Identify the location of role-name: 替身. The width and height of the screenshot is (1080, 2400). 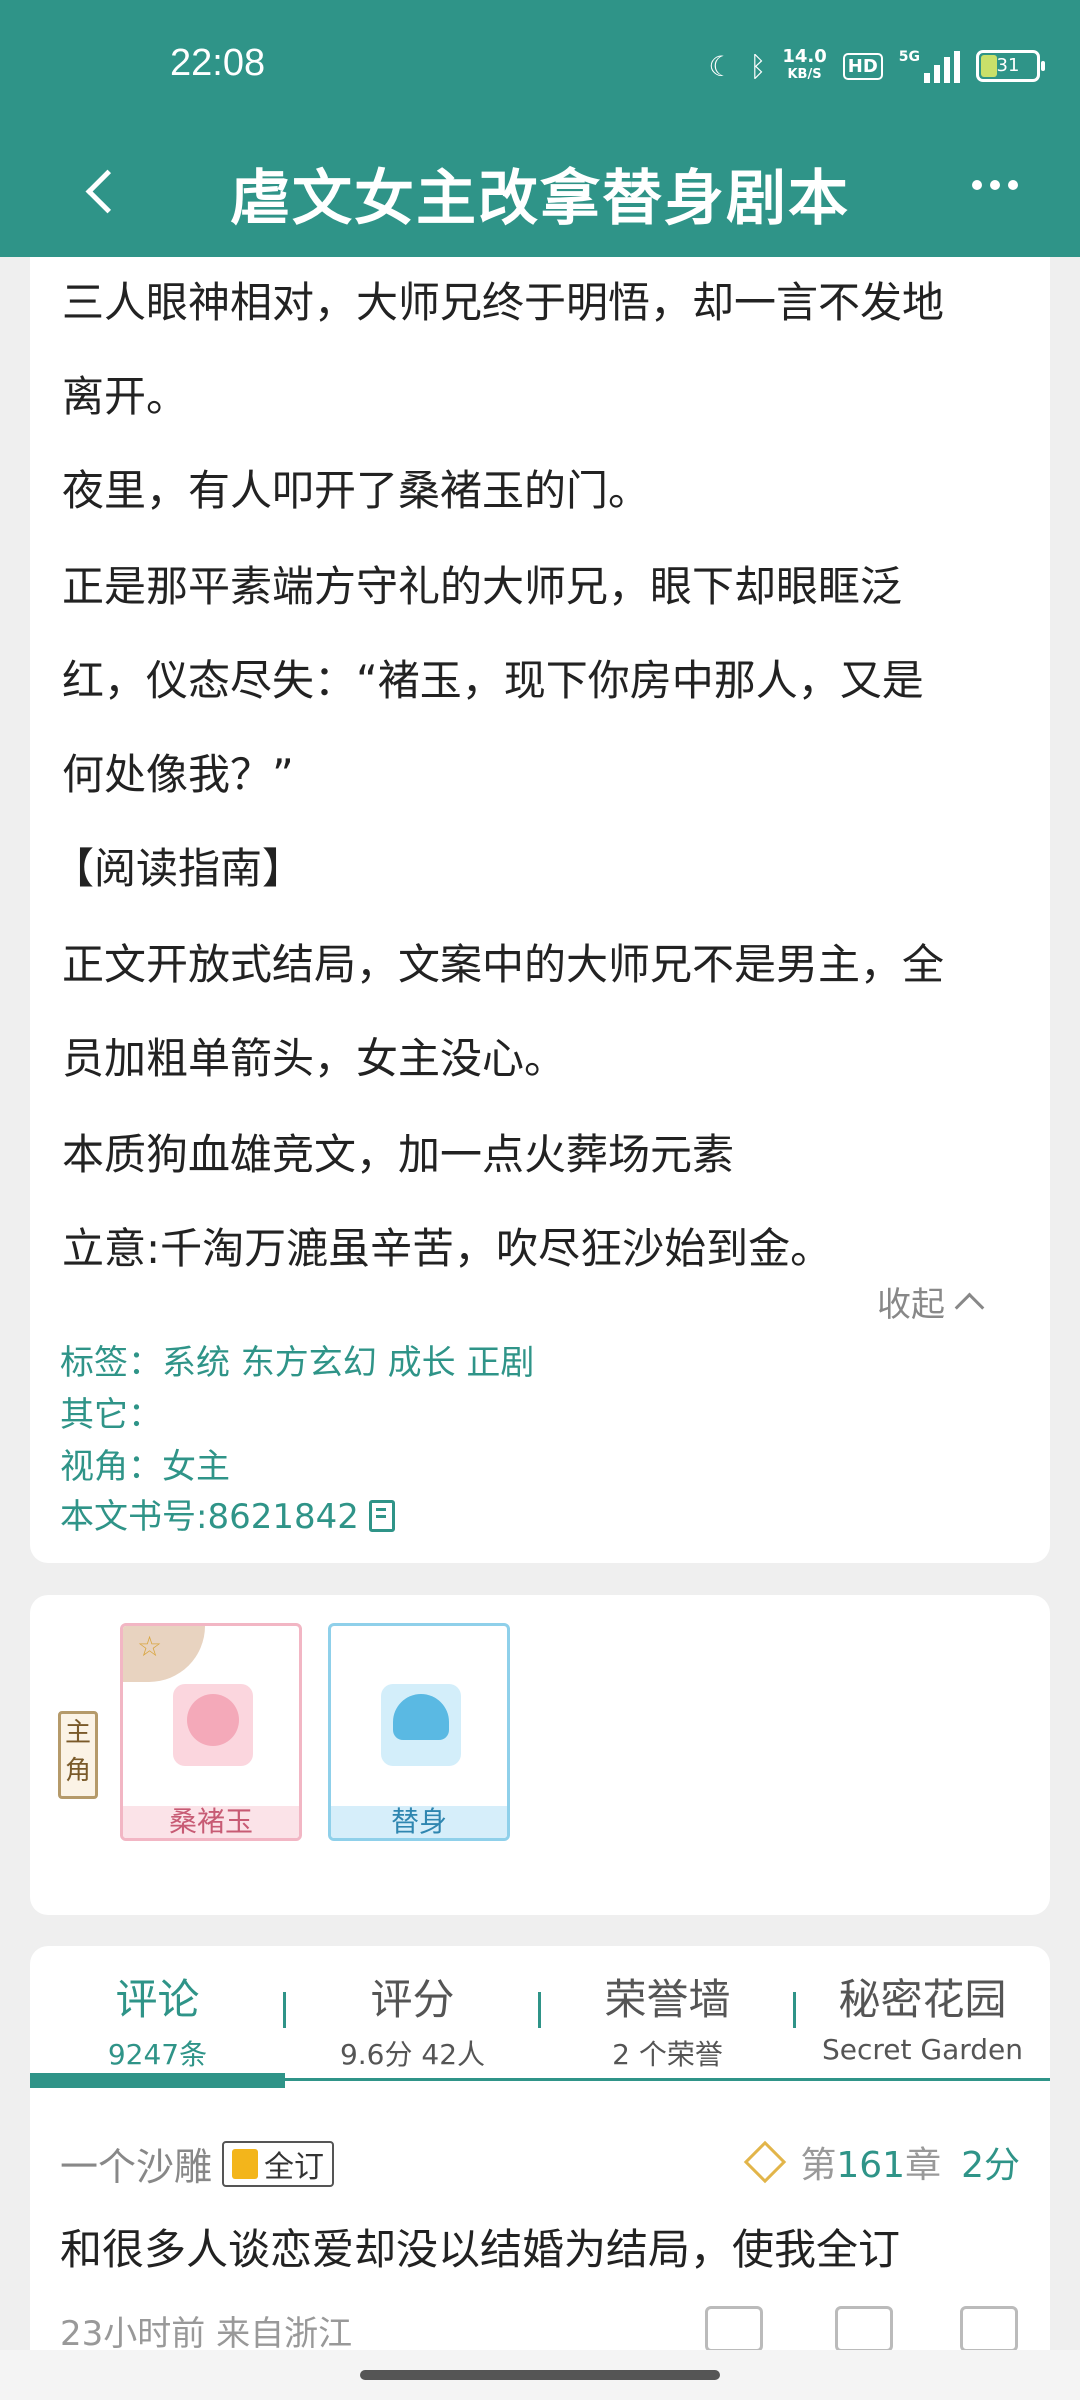
(419, 1822).